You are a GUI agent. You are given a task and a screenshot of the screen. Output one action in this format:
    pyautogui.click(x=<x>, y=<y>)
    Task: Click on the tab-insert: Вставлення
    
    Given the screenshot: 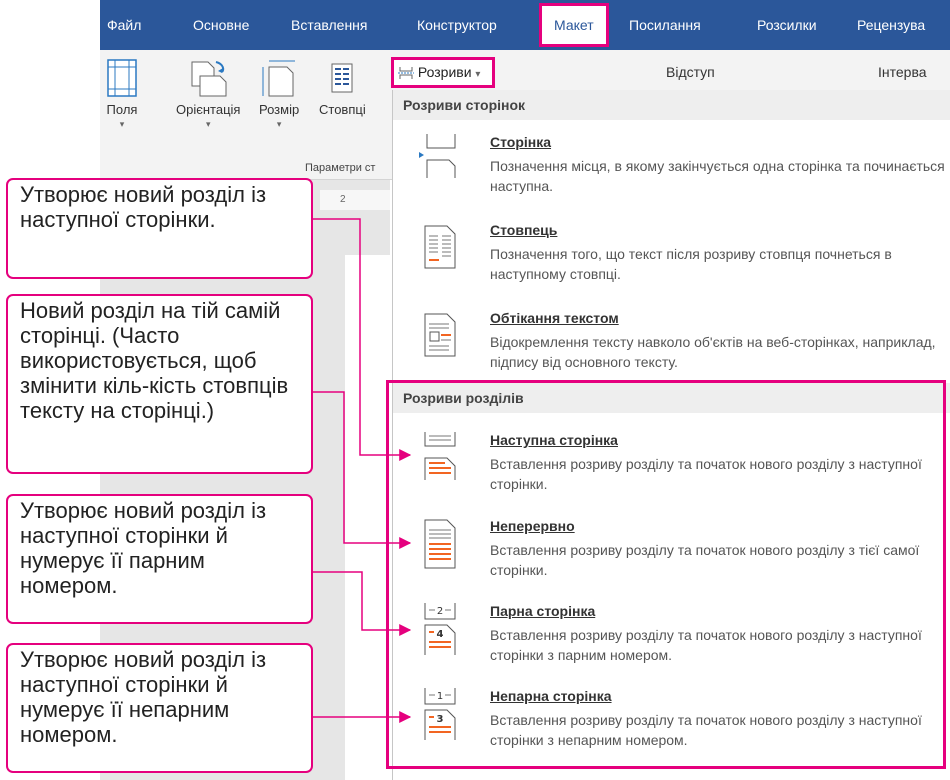 What is the action you would take?
    pyautogui.click(x=329, y=25)
    